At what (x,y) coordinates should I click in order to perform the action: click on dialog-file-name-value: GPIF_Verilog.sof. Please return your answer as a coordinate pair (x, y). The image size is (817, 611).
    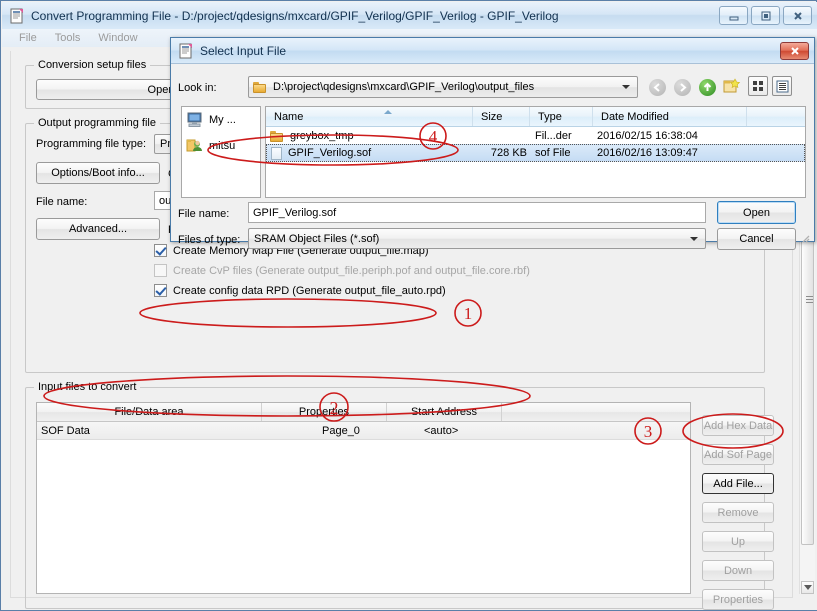
    Looking at the image, I should click on (295, 212).